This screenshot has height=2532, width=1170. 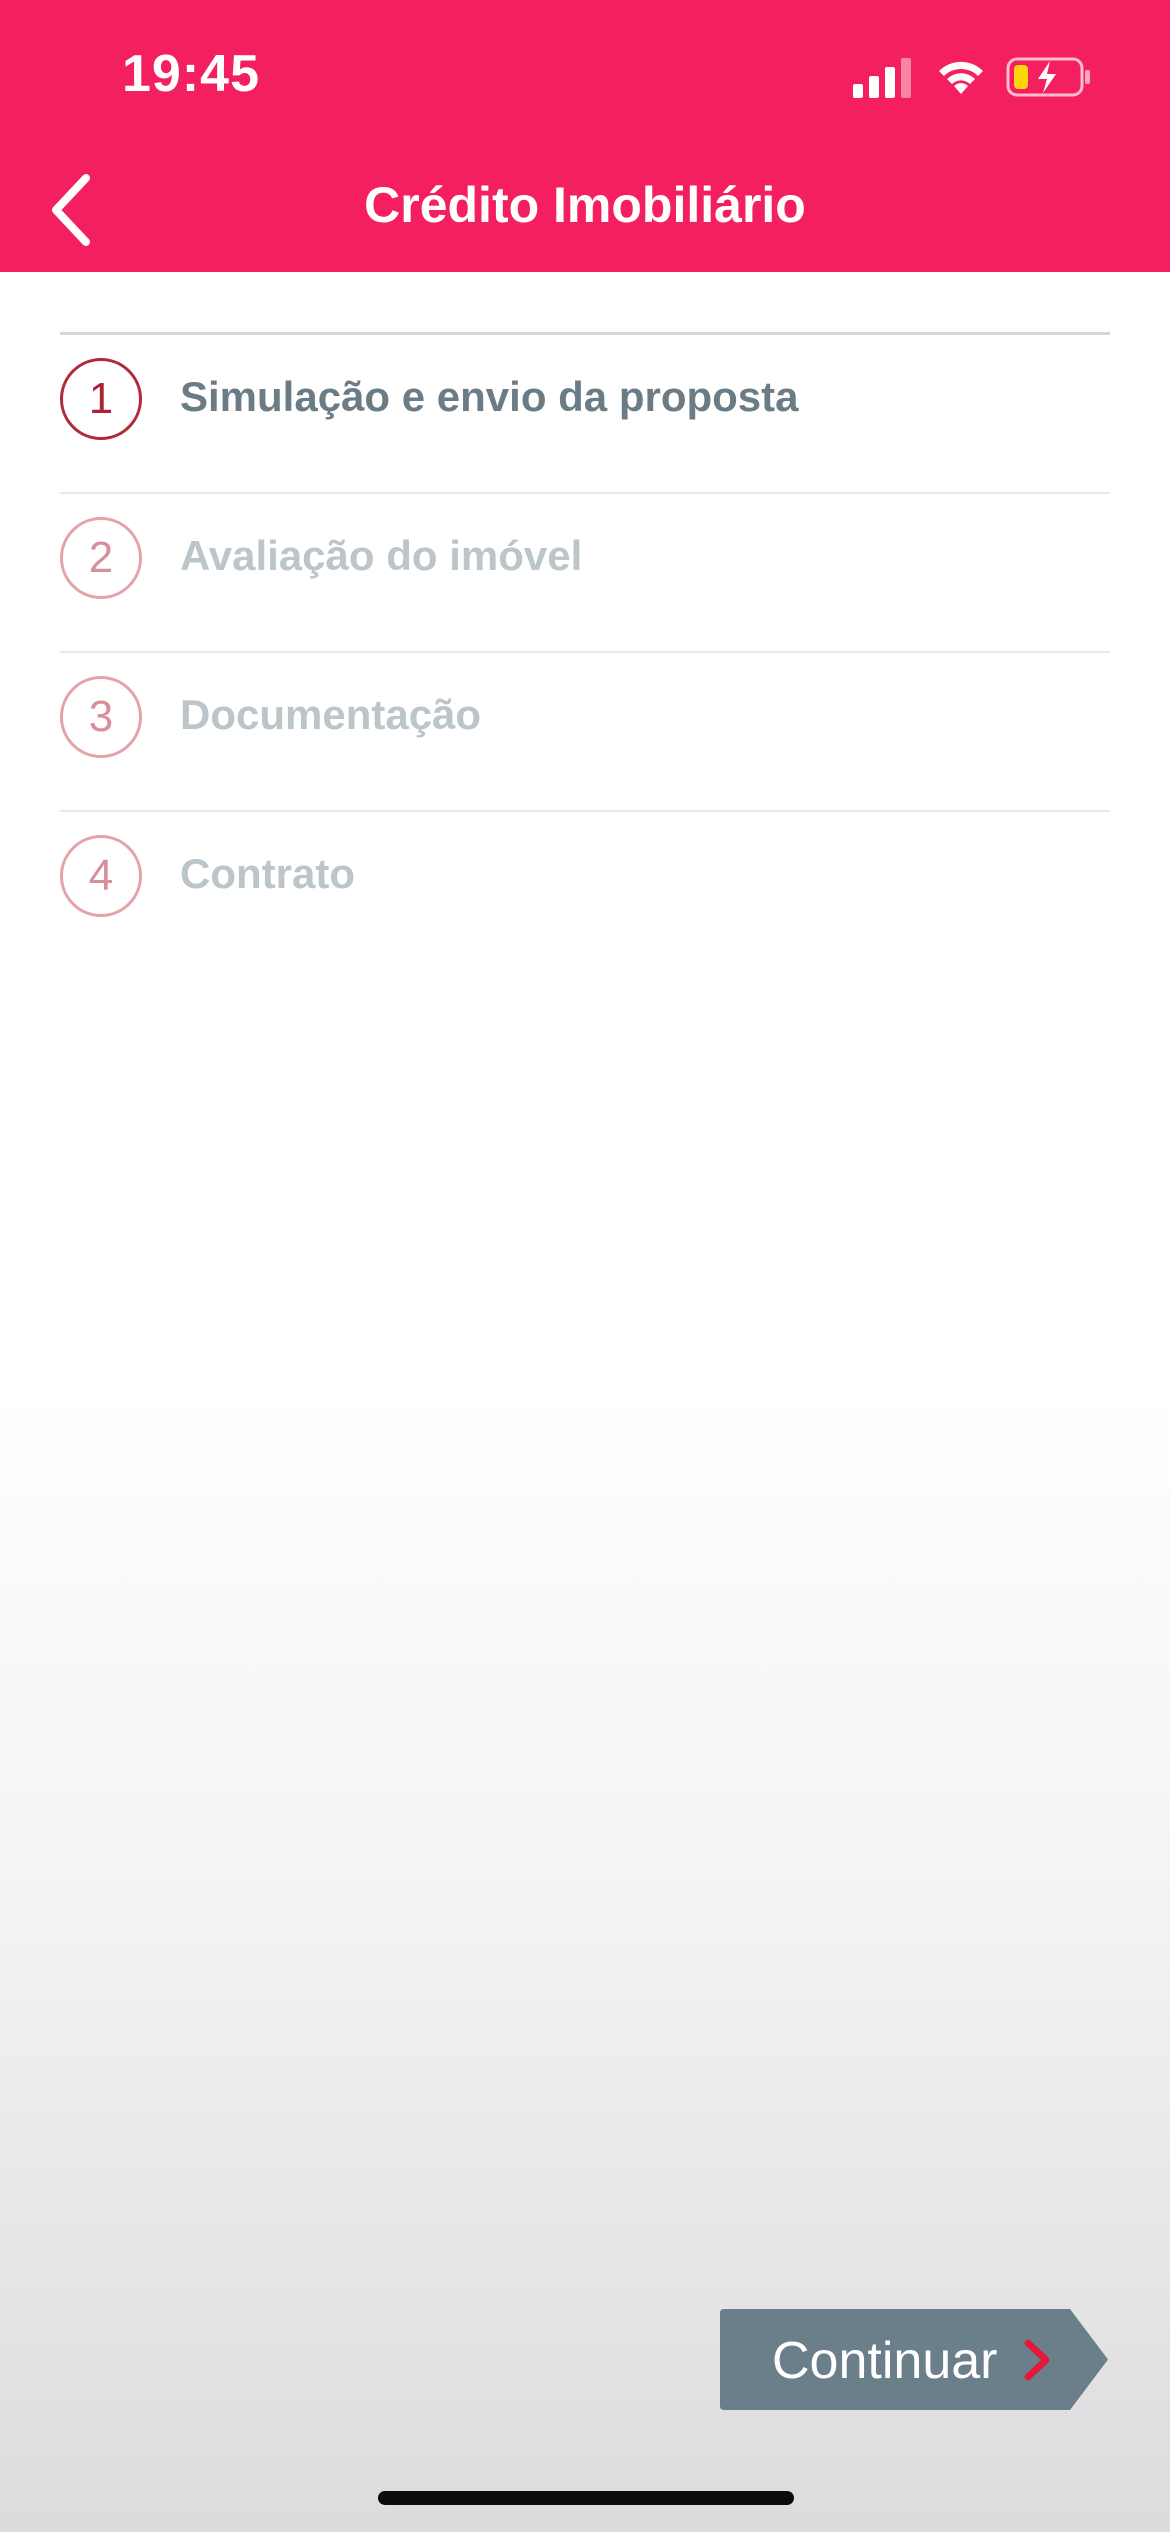 What do you see at coordinates (585, 205) in the screenshot?
I see `page-title: Crédito Imobiliário` at bounding box center [585, 205].